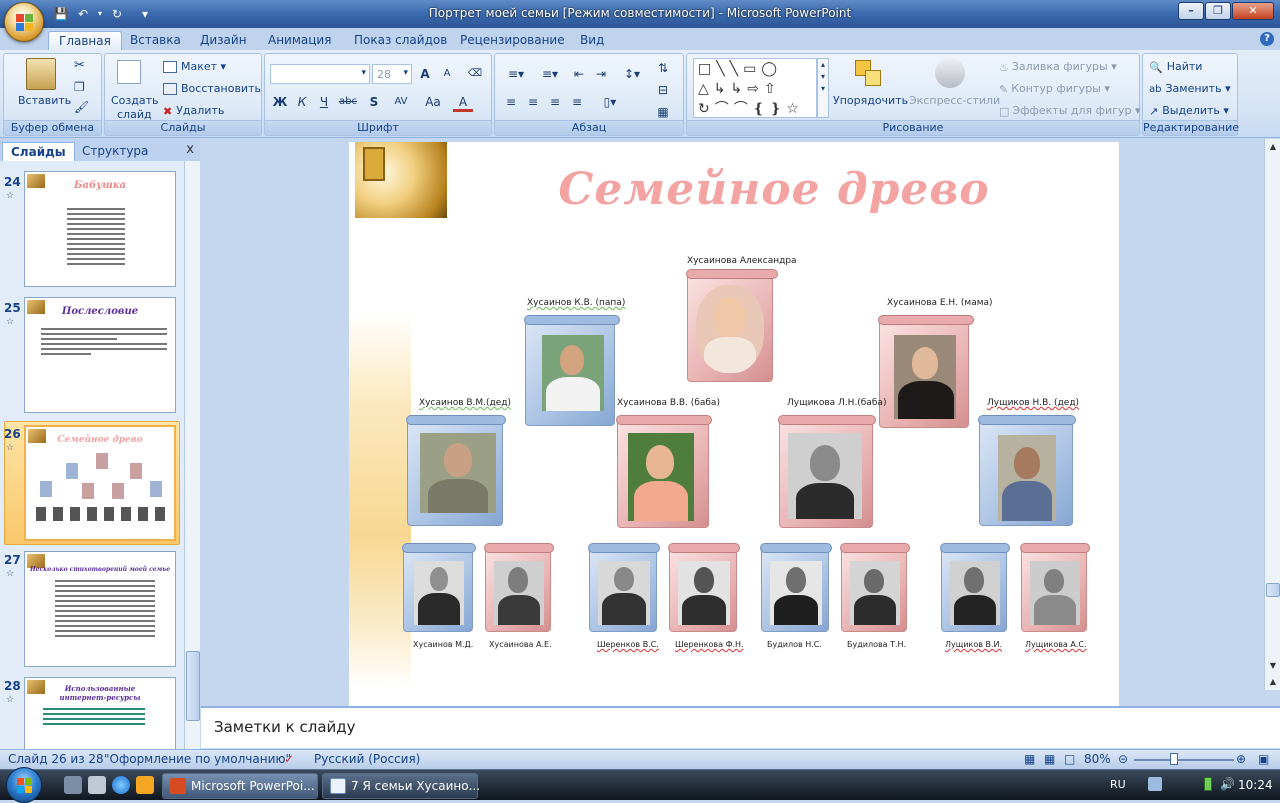 The height and width of the screenshot is (803, 1280). What do you see at coordinates (44, 100) in the screenshot?
I see `paste-button: Вставить` at bounding box center [44, 100].